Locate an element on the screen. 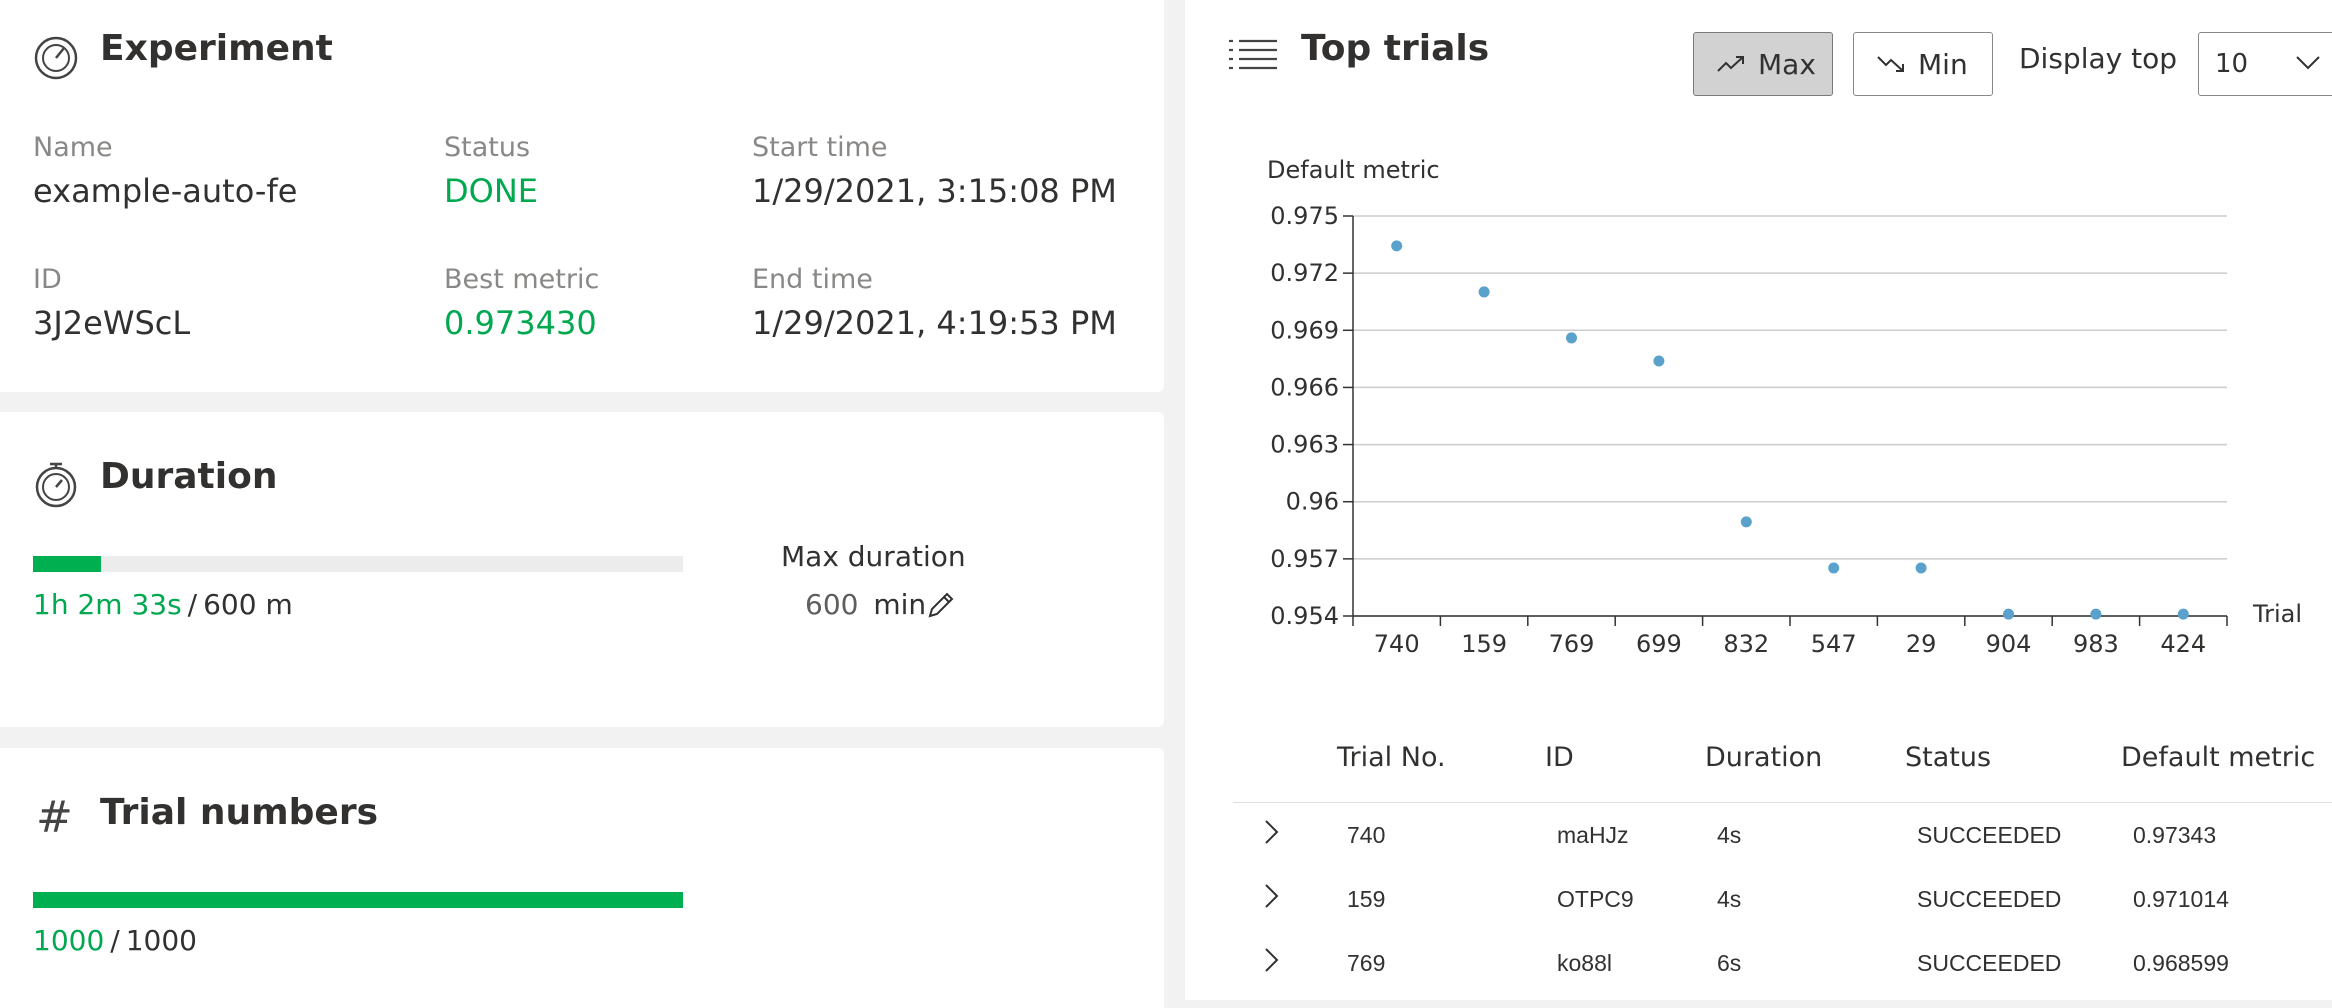 This screenshot has height=1008, width=2332. experiment-title: Experiment is located at coordinates (216, 48).